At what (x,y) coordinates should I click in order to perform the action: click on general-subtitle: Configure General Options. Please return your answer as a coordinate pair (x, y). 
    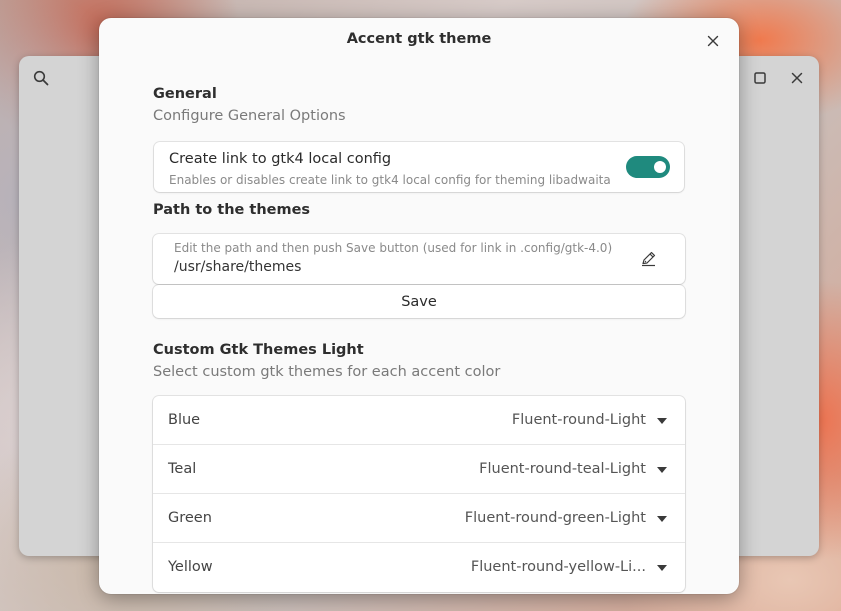
    Looking at the image, I should click on (249, 116).